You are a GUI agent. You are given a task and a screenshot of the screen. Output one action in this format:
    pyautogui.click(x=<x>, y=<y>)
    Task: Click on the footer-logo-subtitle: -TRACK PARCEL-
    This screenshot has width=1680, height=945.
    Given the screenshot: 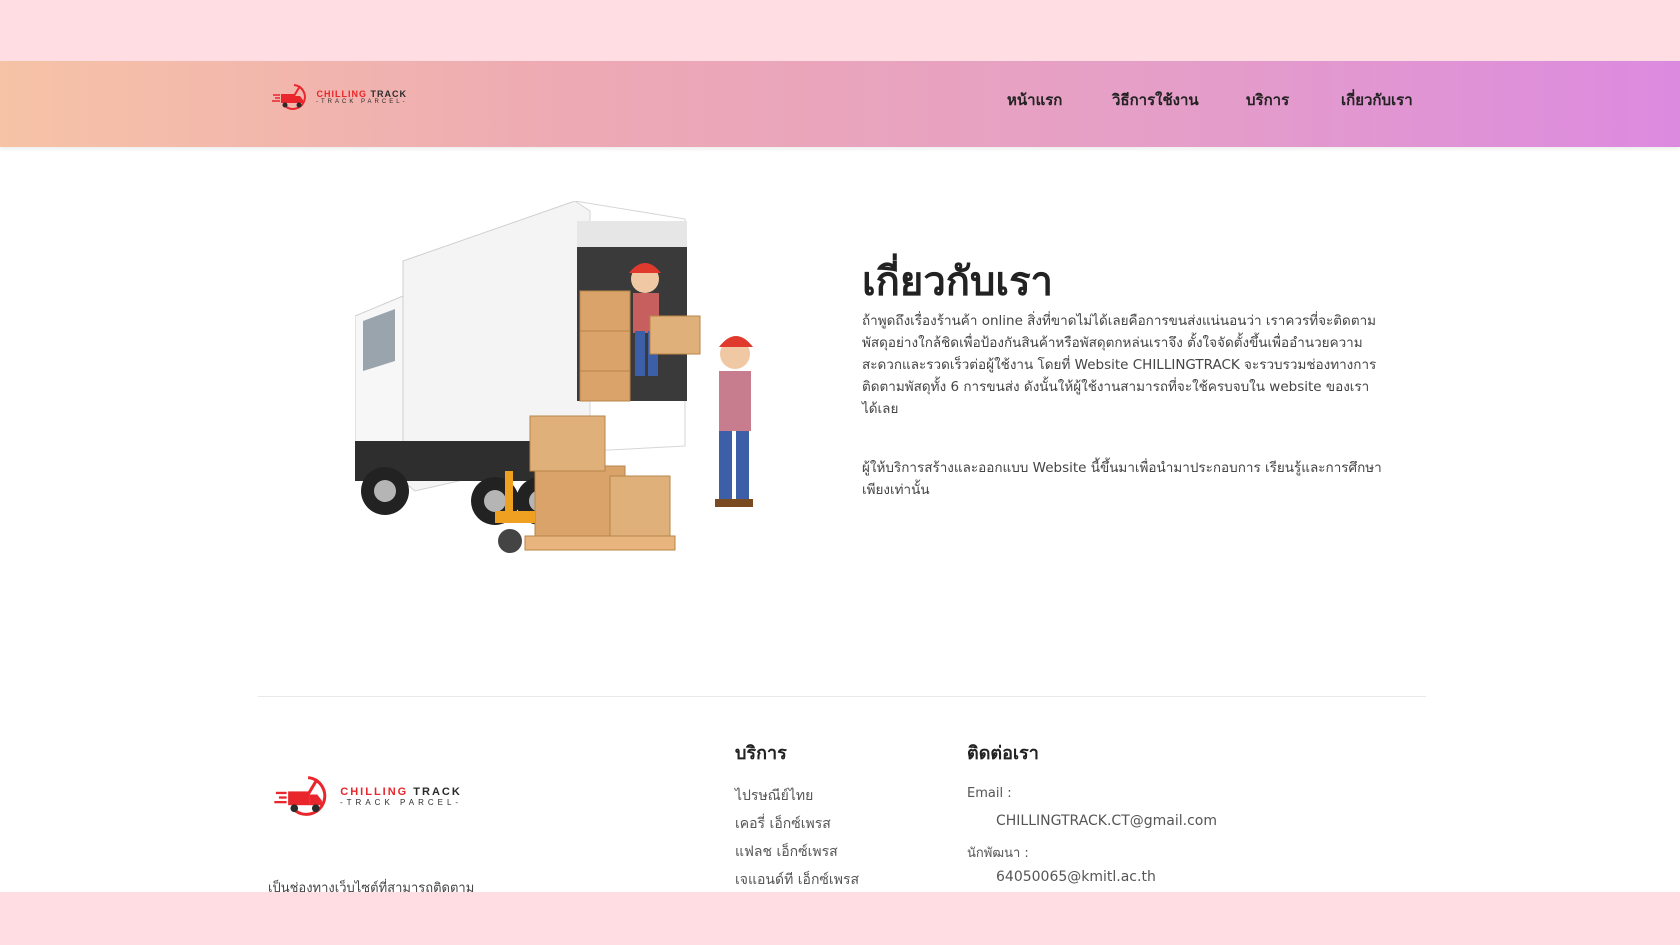 What is the action you would take?
    pyautogui.click(x=401, y=802)
    